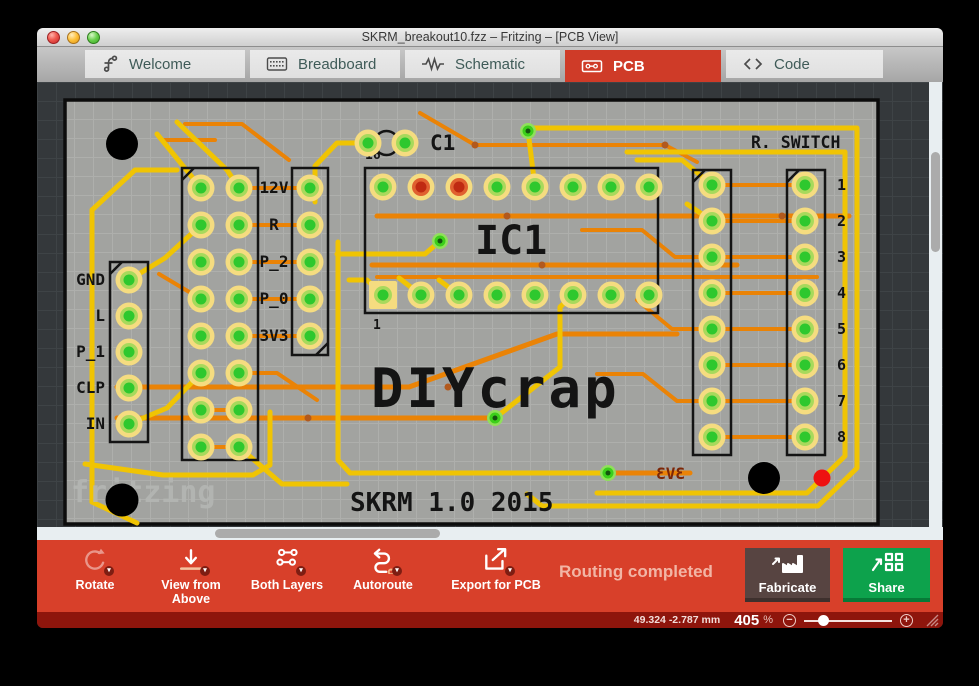 This screenshot has width=979, height=686. Describe the element at coordinates (325, 64) in the screenshot. I see `tab-breadboard: Breadboard` at that location.